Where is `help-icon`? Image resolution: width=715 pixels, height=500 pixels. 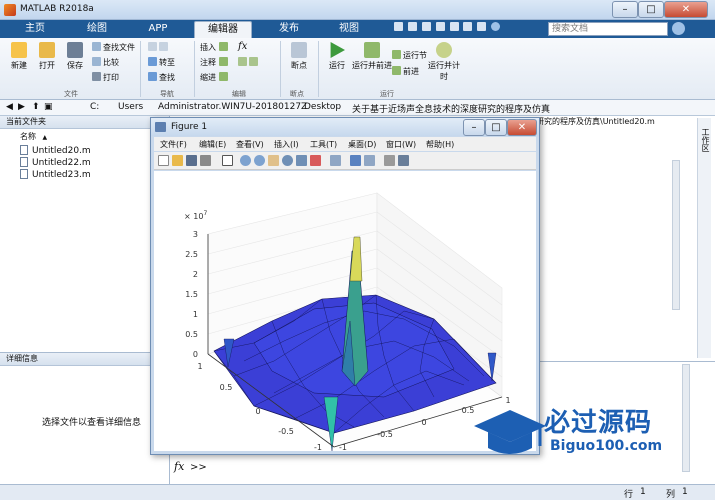
help-icon is located at coordinates (496, 26).